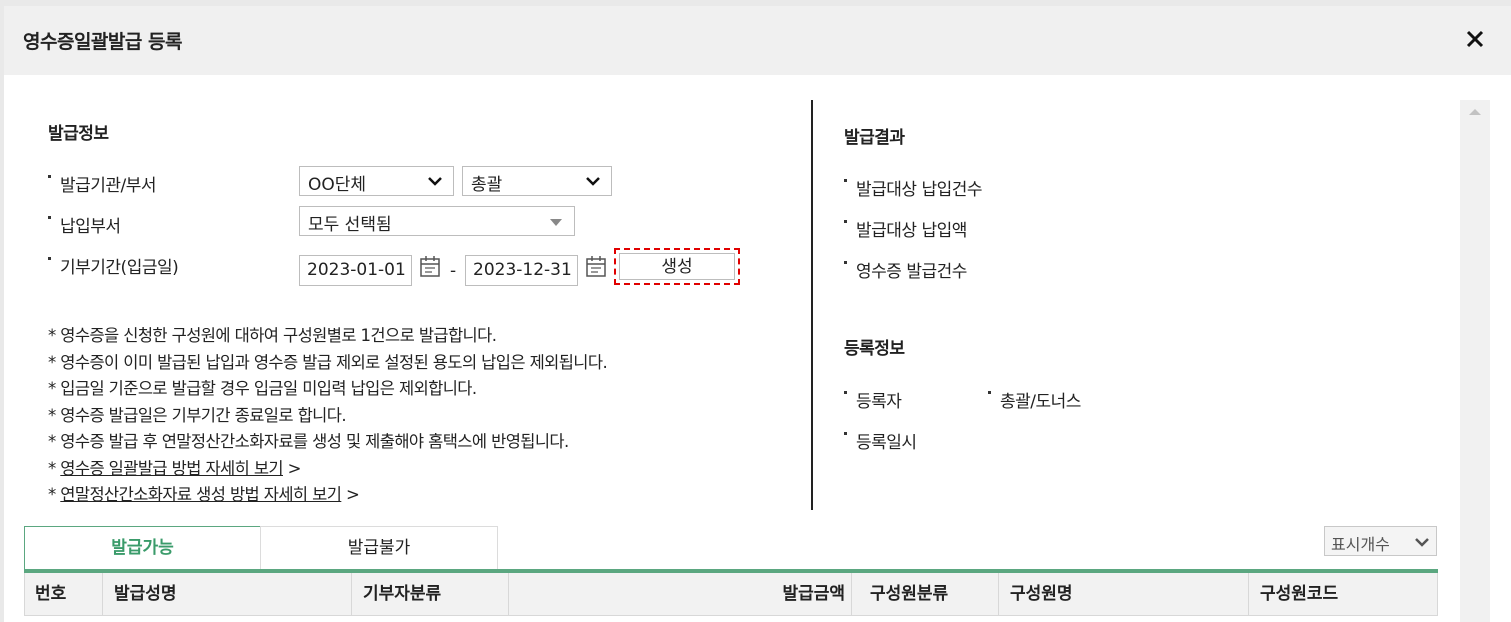 The height and width of the screenshot is (622, 1511). Describe the element at coordinates (78, 134) in the screenshot. I see `issue-info-title: 발급정보` at that location.